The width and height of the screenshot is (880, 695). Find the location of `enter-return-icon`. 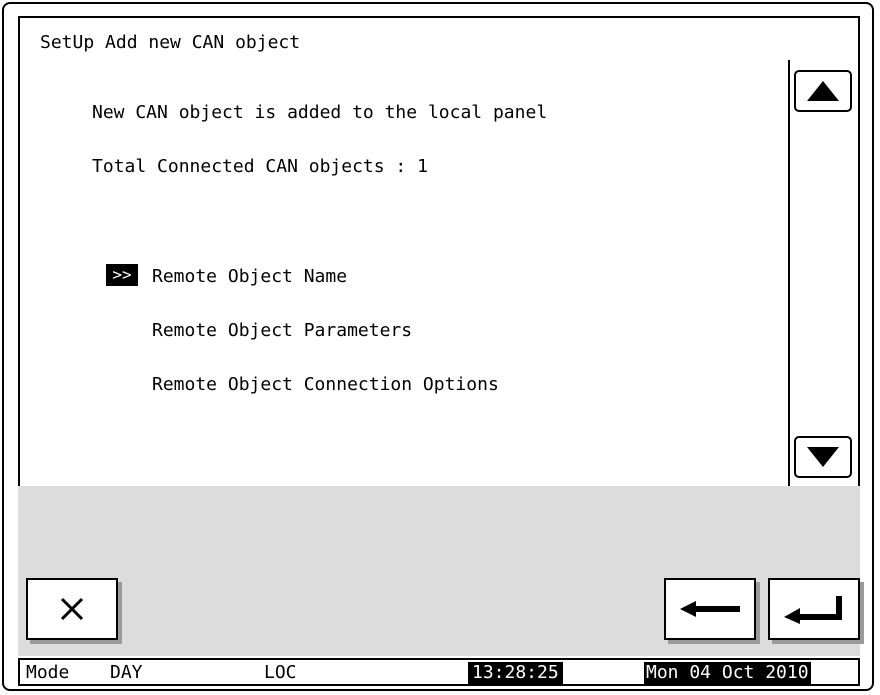

enter-return-icon is located at coordinates (813, 610).